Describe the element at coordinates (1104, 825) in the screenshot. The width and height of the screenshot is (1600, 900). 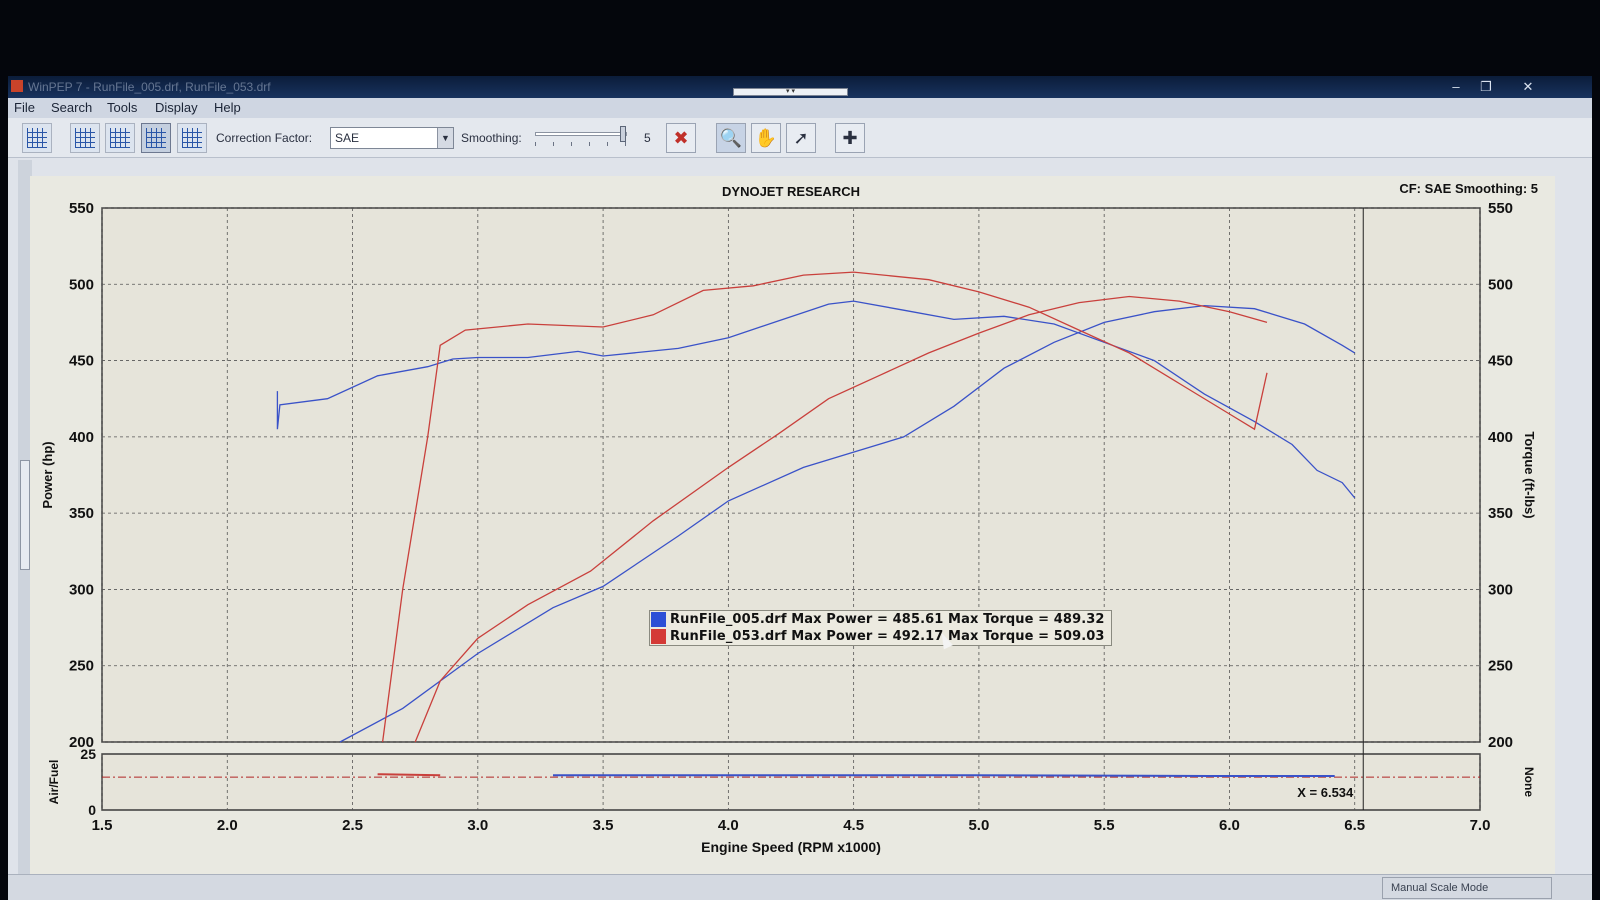
I see `x-tick-label: 5.5` at that location.